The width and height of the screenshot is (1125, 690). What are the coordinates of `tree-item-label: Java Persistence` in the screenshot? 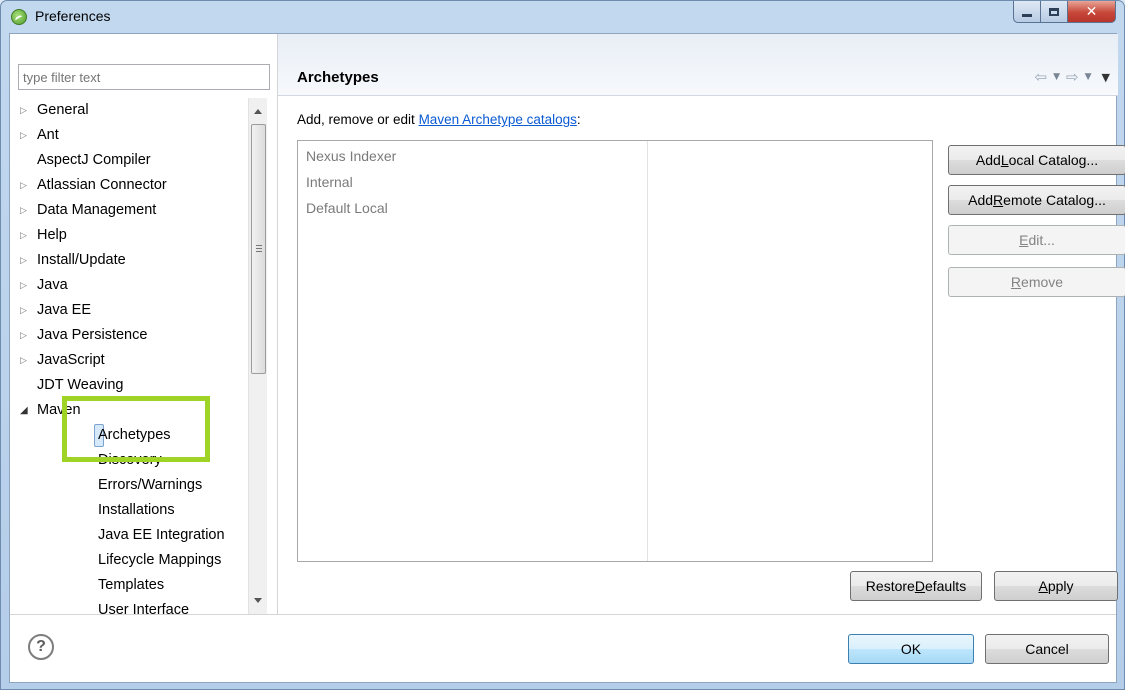 It's located at (92, 335).